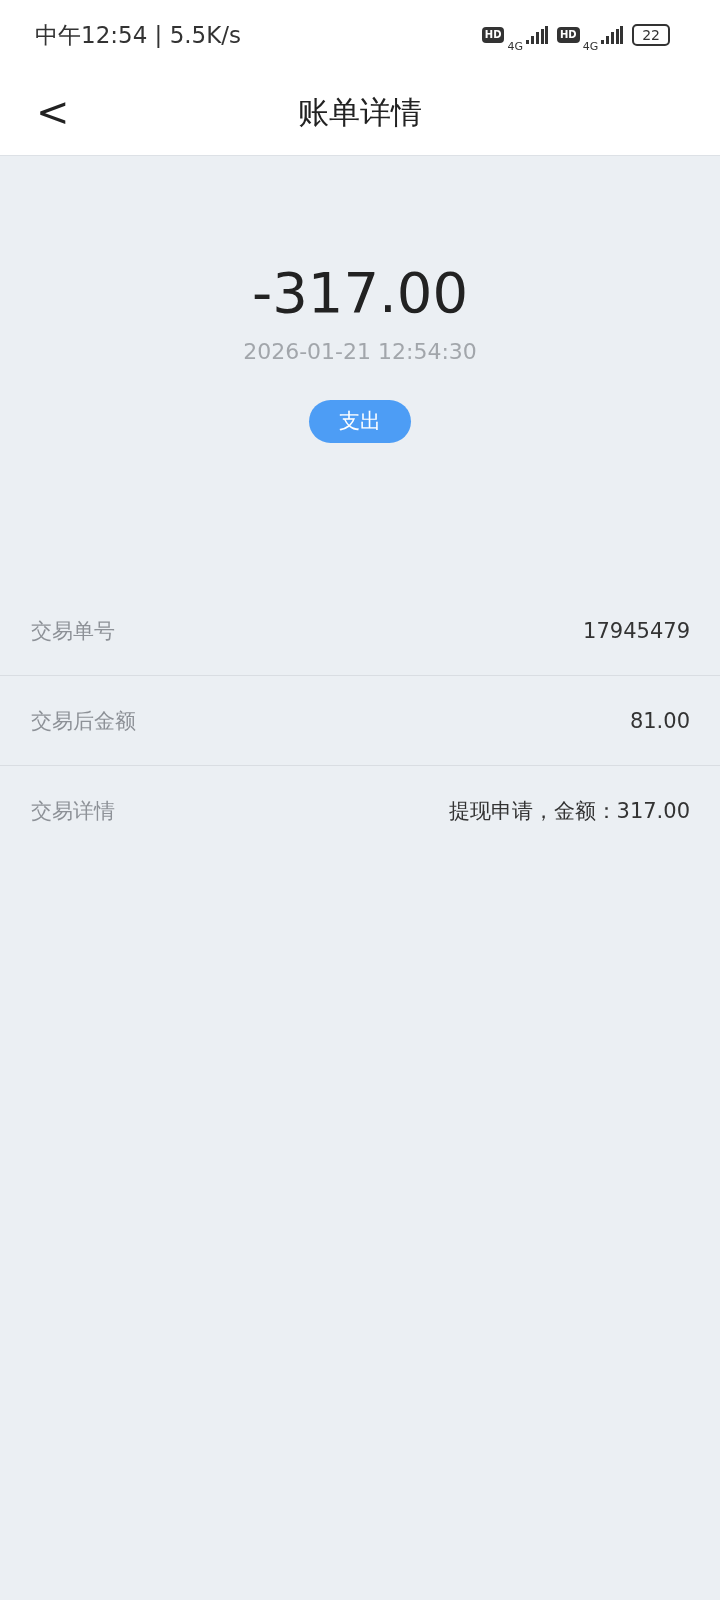 The width and height of the screenshot is (720, 1600). I want to click on detail-label: 交易详情, so click(73, 811).